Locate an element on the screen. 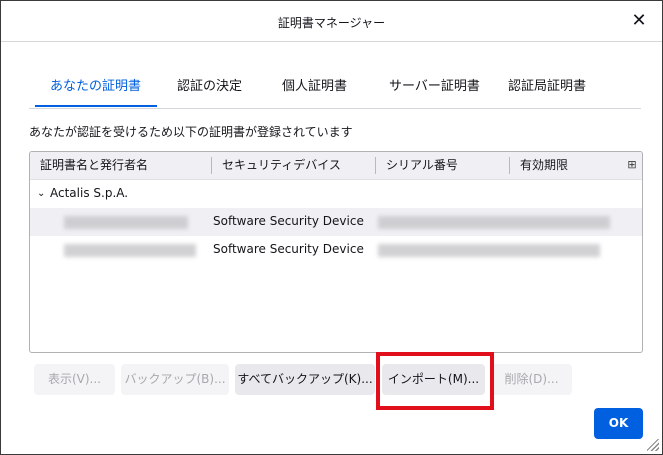  column-header-name: 証明書名と発行者名 is located at coordinates (94, 165).